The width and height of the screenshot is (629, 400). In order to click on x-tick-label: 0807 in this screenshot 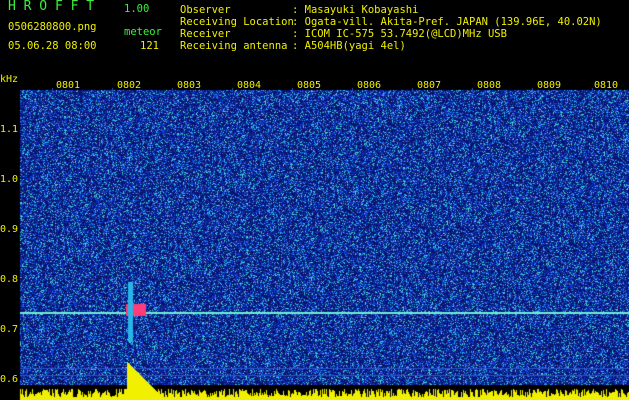, I will do `click(429, 85)`.